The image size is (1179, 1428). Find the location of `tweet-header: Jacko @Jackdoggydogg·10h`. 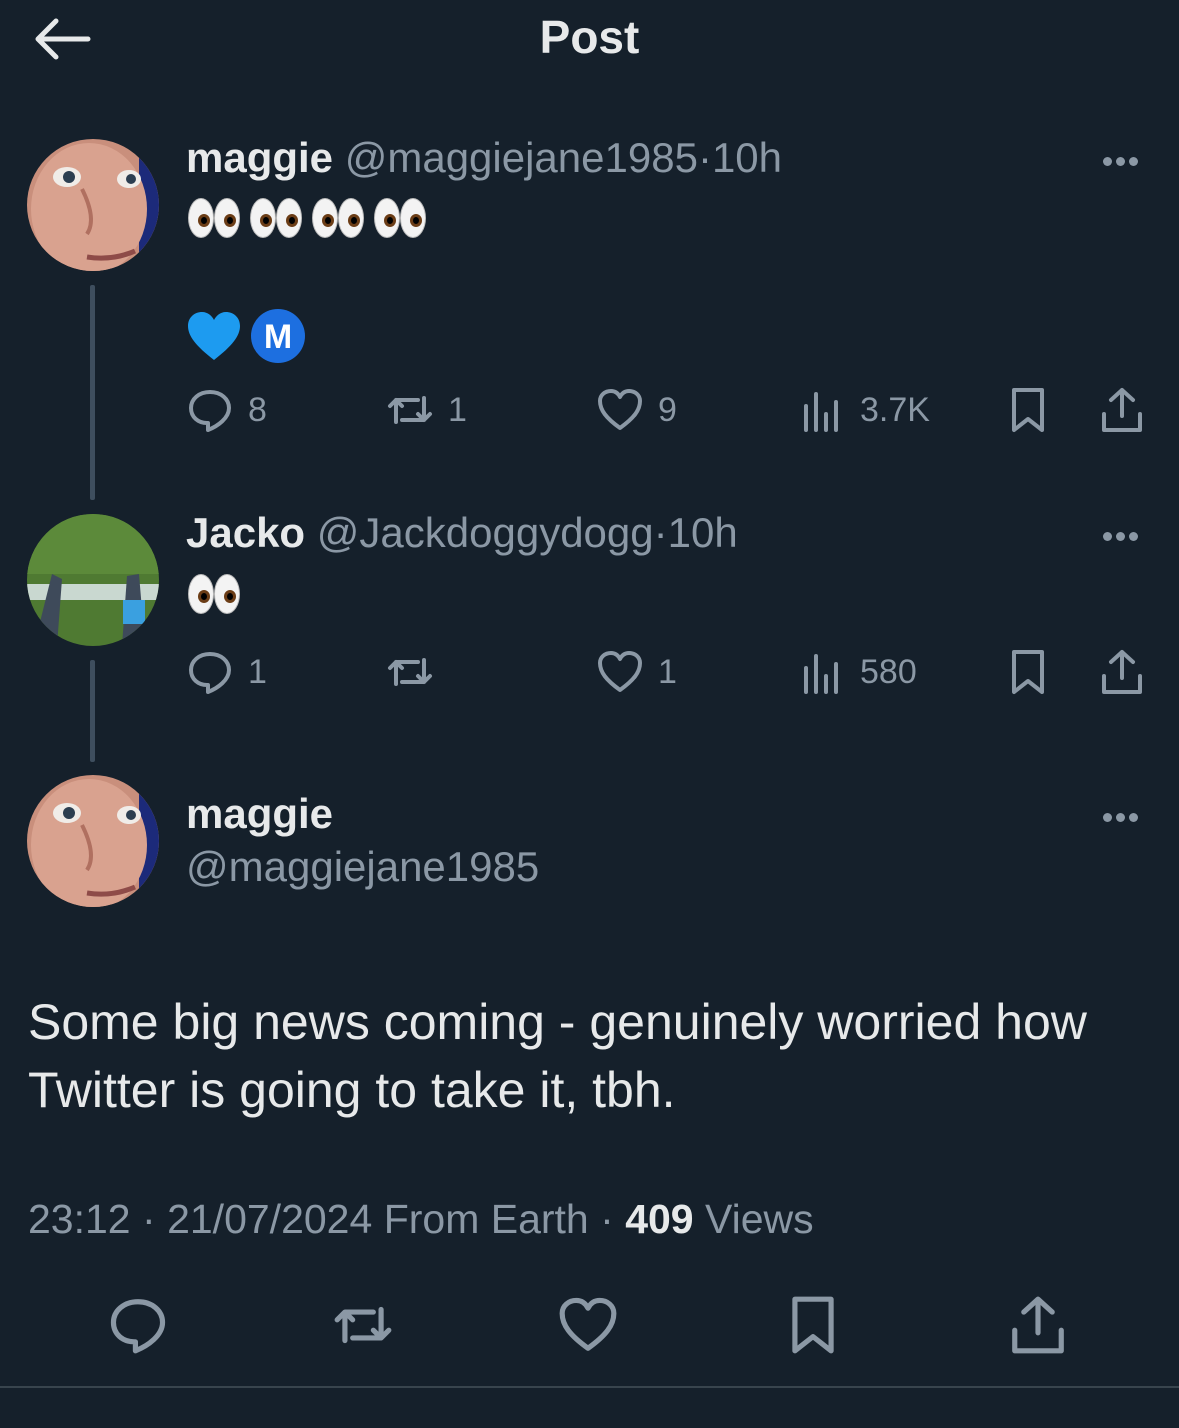

tweet-header: Jacko @Jackdoggydogg·10h is located at coordinates (462, 533).